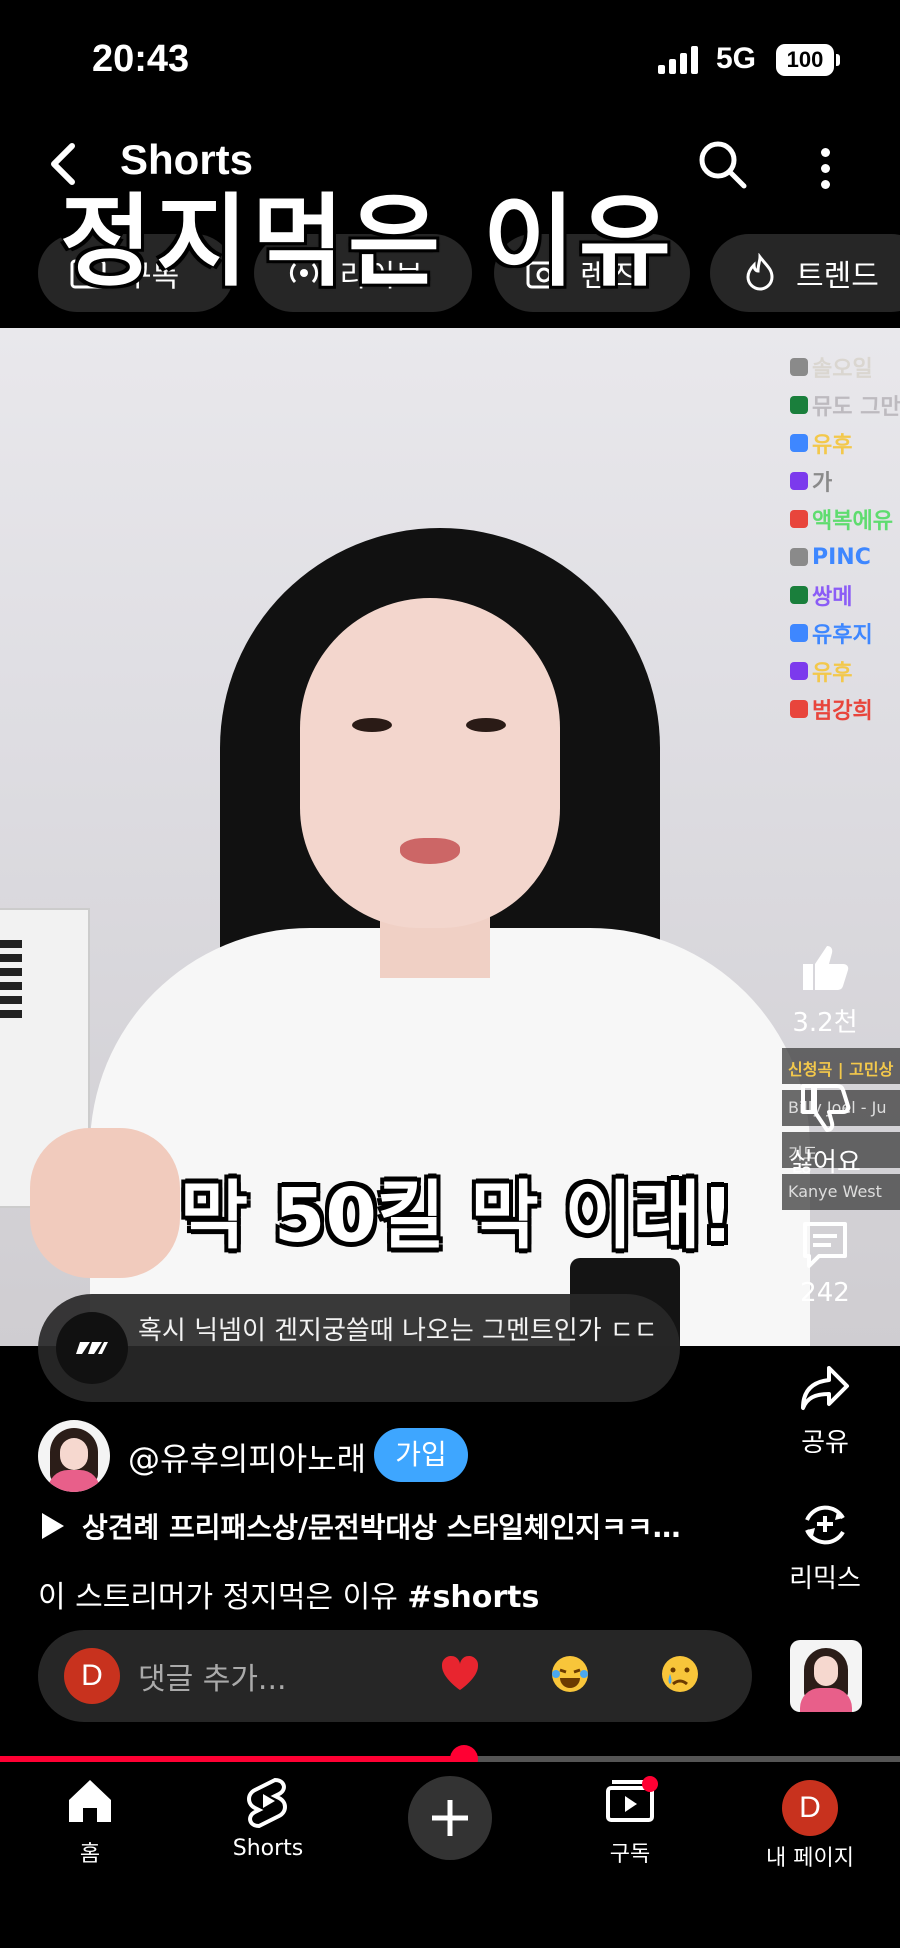 This screenshot has width=900, height=1948. What do you see at coordinates (680, 60) in the screenshot?
I see `cellular-signal-icon` at bounding box center [680, 60].